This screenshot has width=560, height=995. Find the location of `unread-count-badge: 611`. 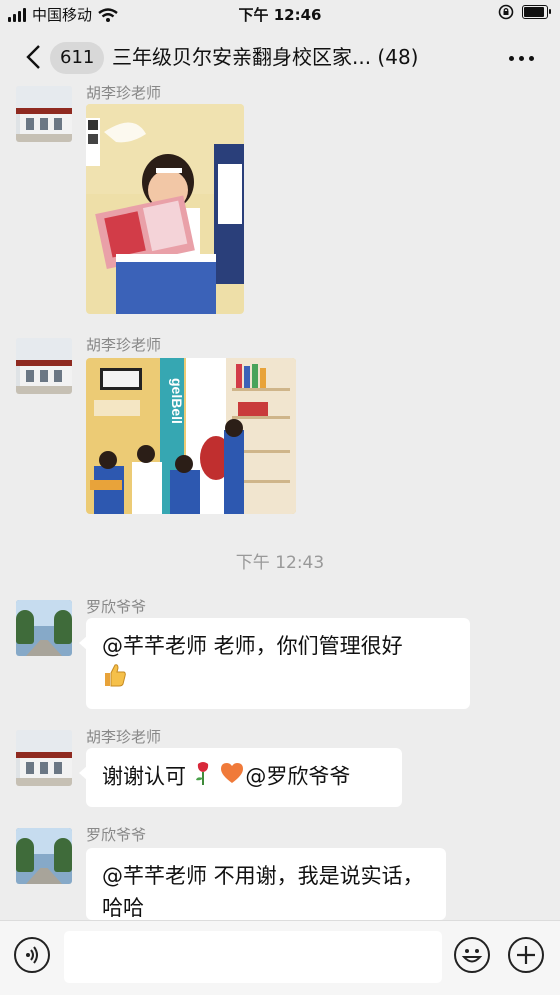

unread-count-badge: 611 is located at coordinates (77, 58).